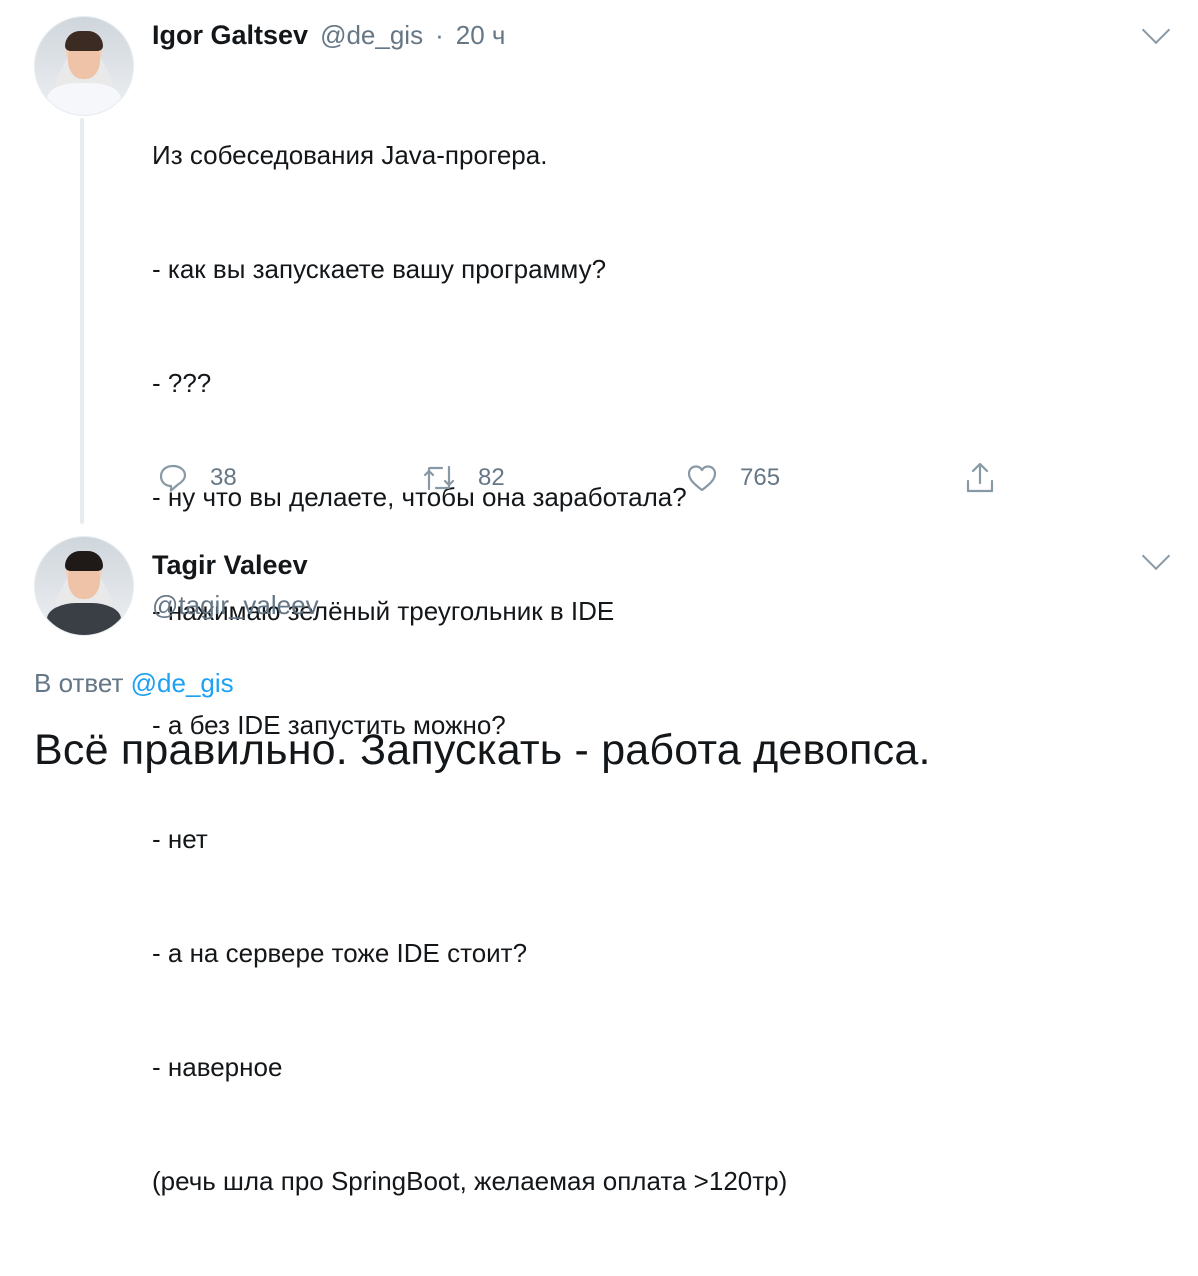 This screenshot has width=1198, height=1276. What do you see at coordinates (82, 321) in the screenshot?
I see `thread-line` at bounding box center [82, 321].